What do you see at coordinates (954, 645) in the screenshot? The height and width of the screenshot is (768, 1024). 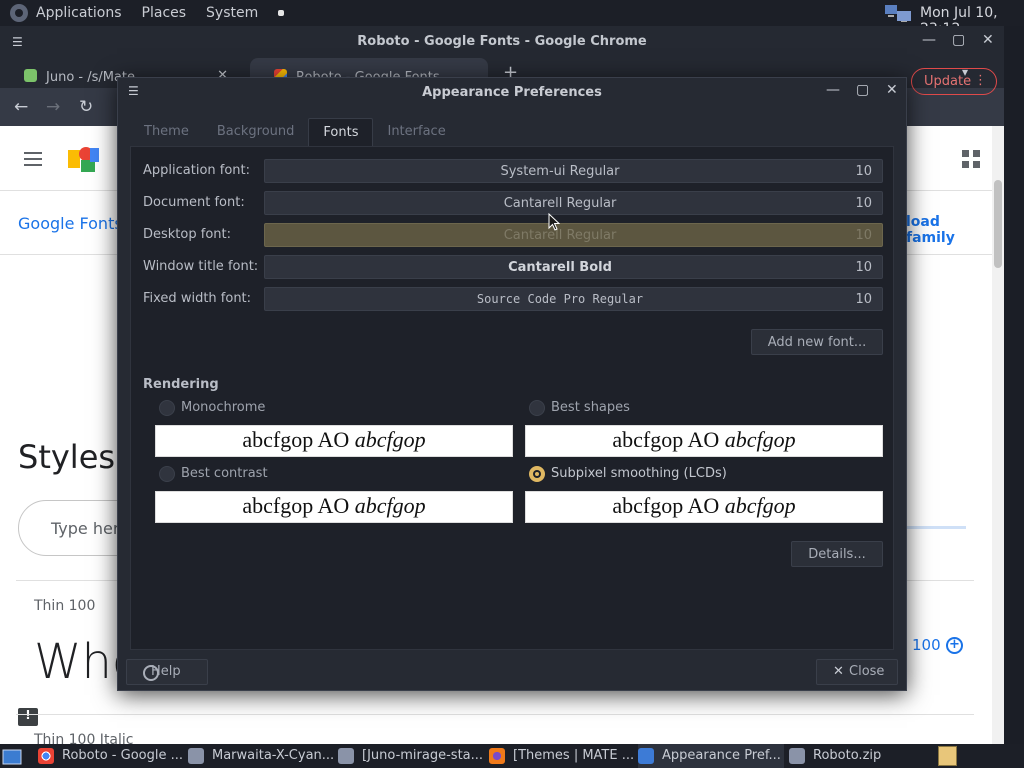 I see `add-style-icon: +` at bounding box center [954, 645].